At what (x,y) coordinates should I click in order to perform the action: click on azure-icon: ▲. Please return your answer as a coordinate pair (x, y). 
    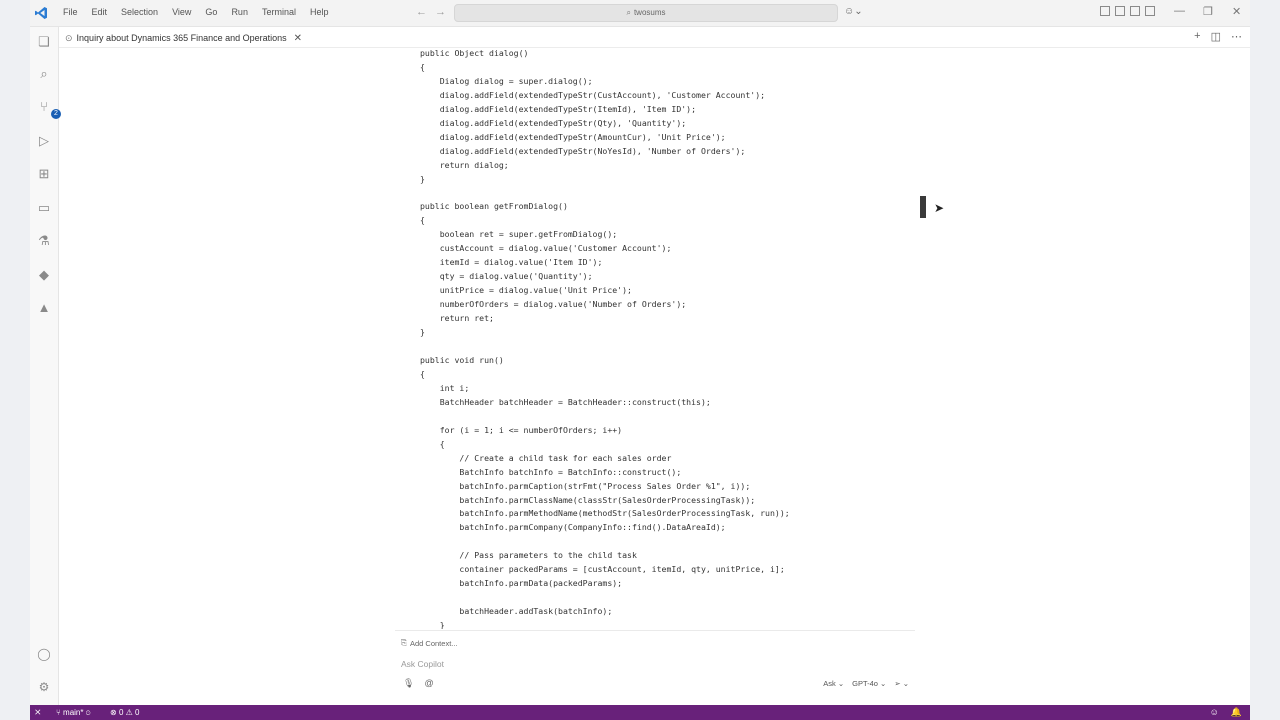
    Looking at the image, I should click on (44, 308).